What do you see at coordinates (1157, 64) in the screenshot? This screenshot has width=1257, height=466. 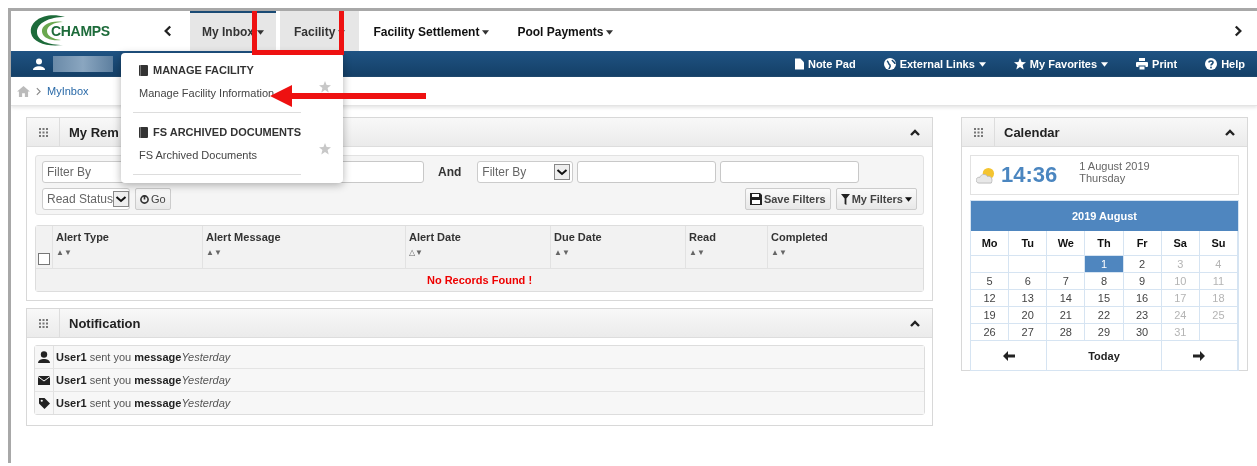 I see `toolbar-link: Print` at bounding box center [1157, 64].